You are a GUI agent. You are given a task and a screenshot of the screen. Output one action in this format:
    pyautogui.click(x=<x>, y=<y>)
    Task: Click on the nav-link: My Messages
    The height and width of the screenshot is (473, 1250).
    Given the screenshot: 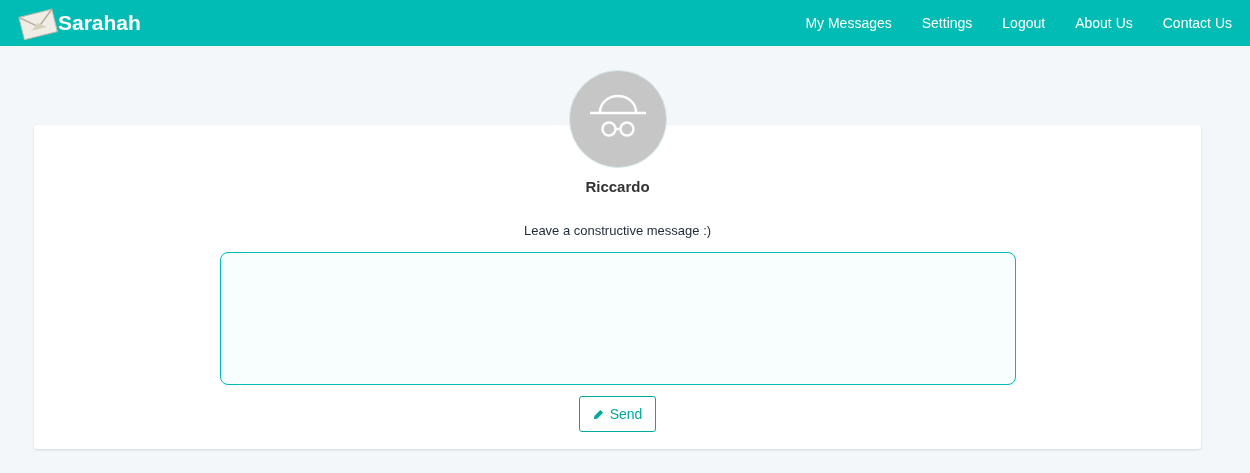 What is the action you would take?
    pyautogui.click(x=848, y=23)
    